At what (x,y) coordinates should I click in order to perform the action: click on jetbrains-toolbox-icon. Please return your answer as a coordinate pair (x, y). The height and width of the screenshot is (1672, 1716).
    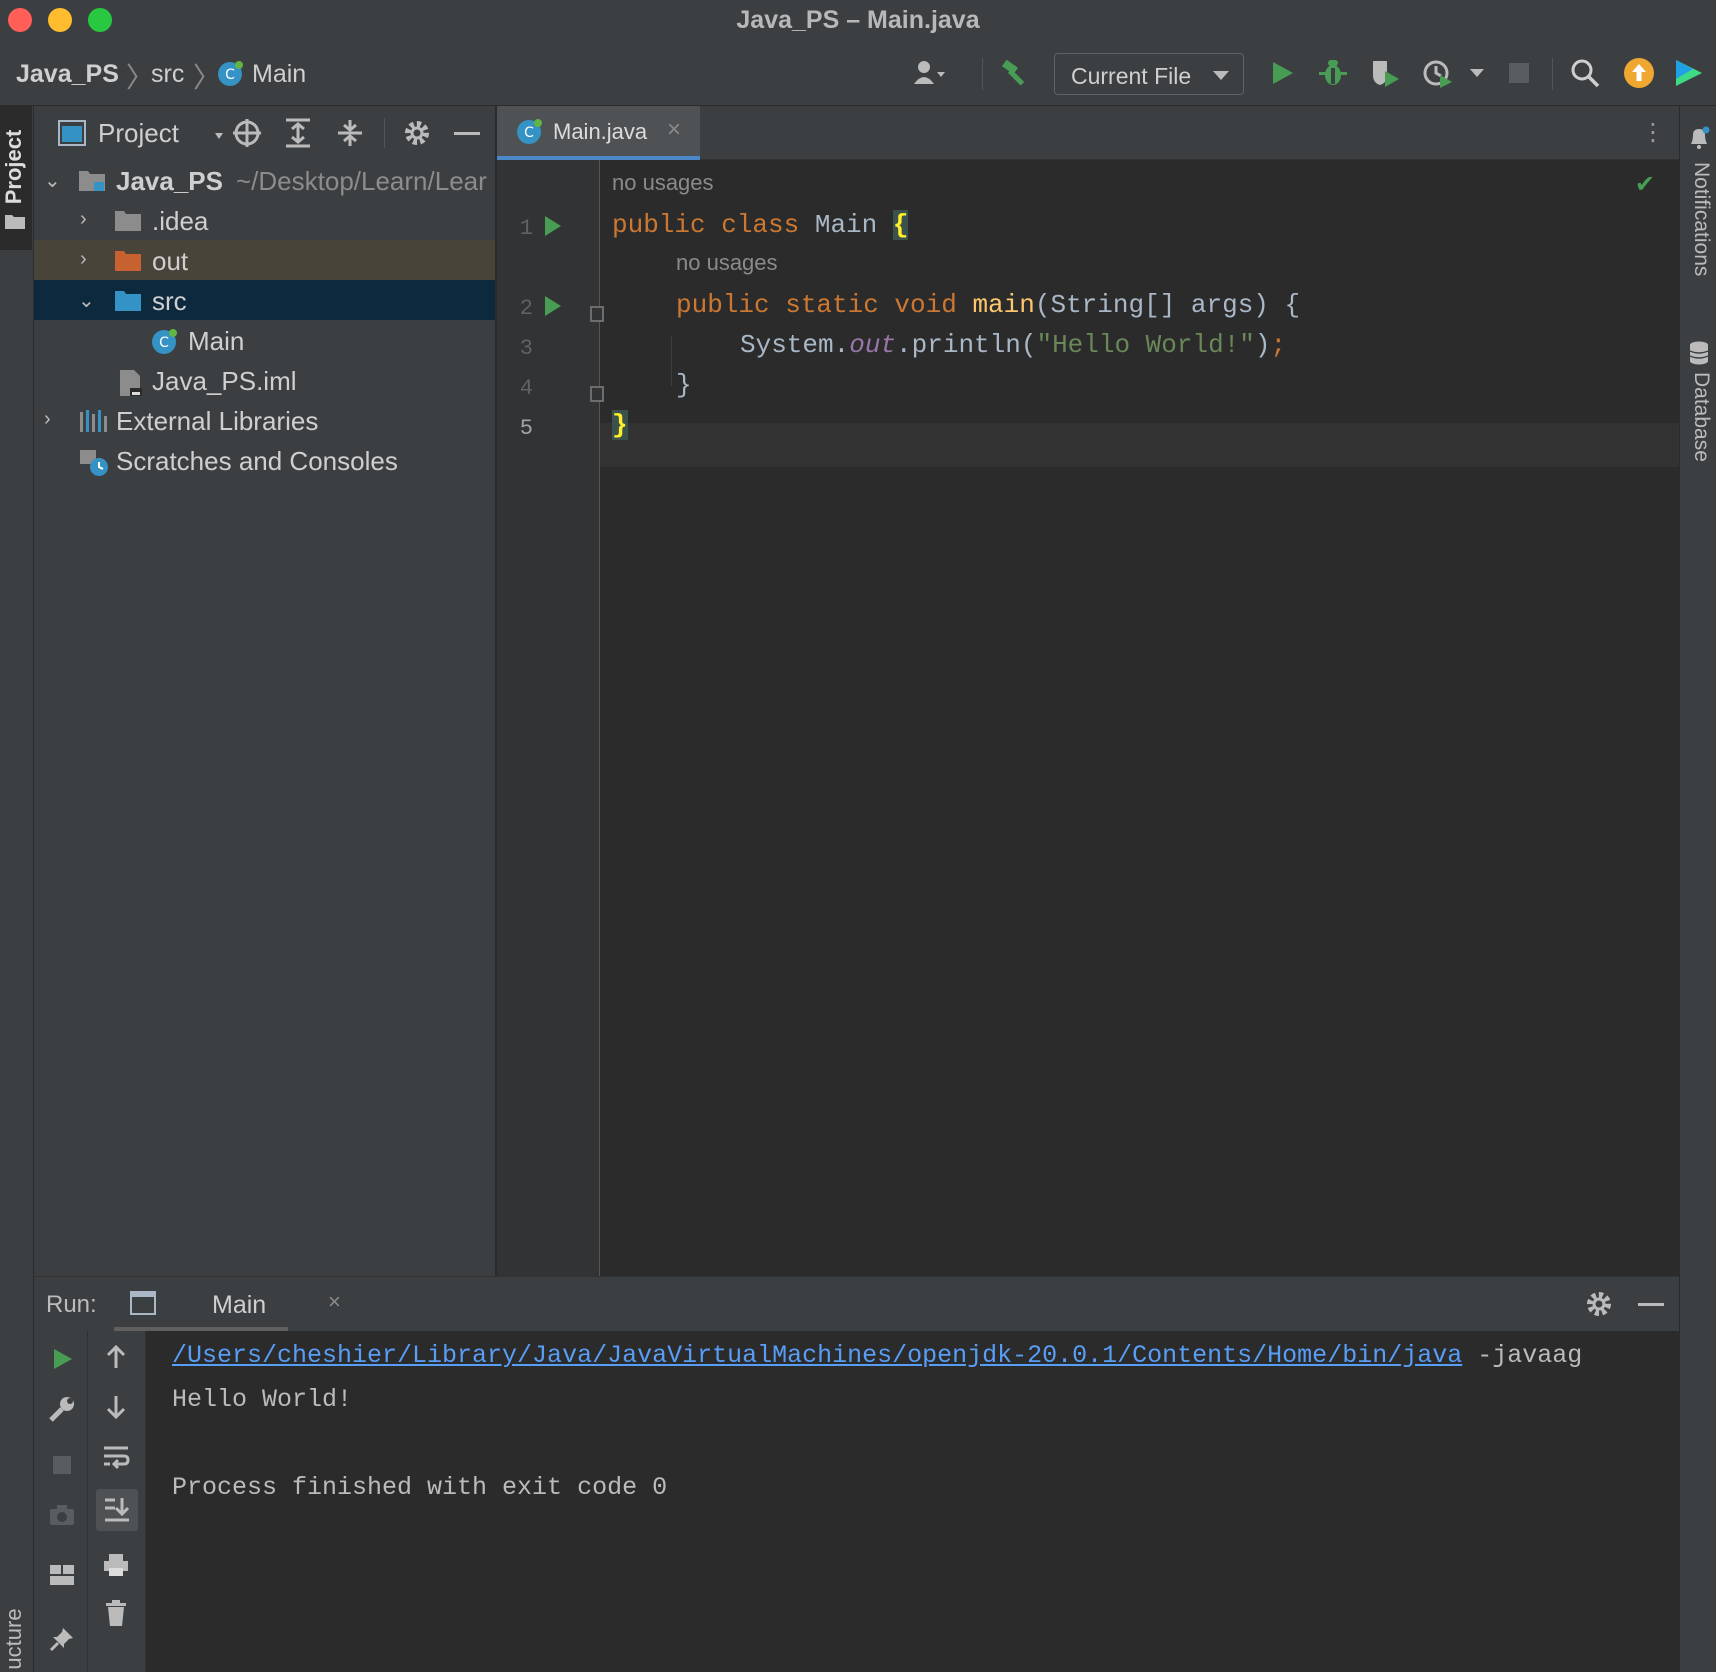
    Looking at the image, I should click on (1689, 73).